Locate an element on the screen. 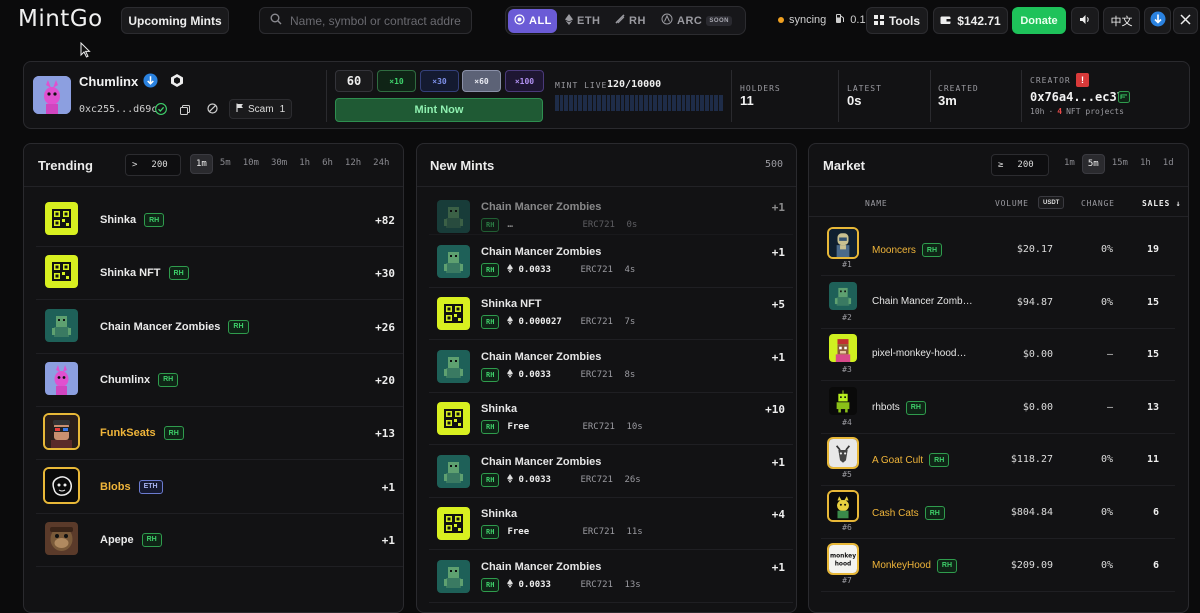  market-tf-5m: 5m is located at coordinates (1093, 164).